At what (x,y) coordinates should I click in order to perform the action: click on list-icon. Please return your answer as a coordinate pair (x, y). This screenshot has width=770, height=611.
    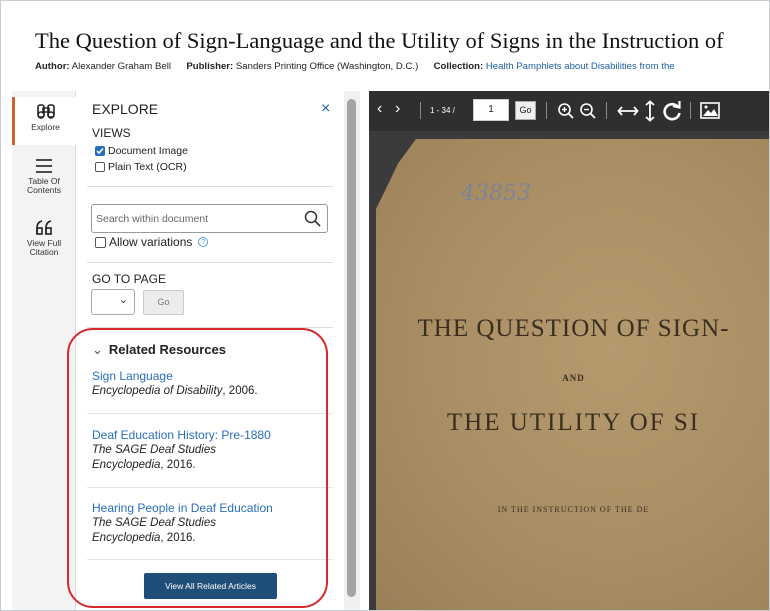
    Looking at the image, I should click on (44, 166).